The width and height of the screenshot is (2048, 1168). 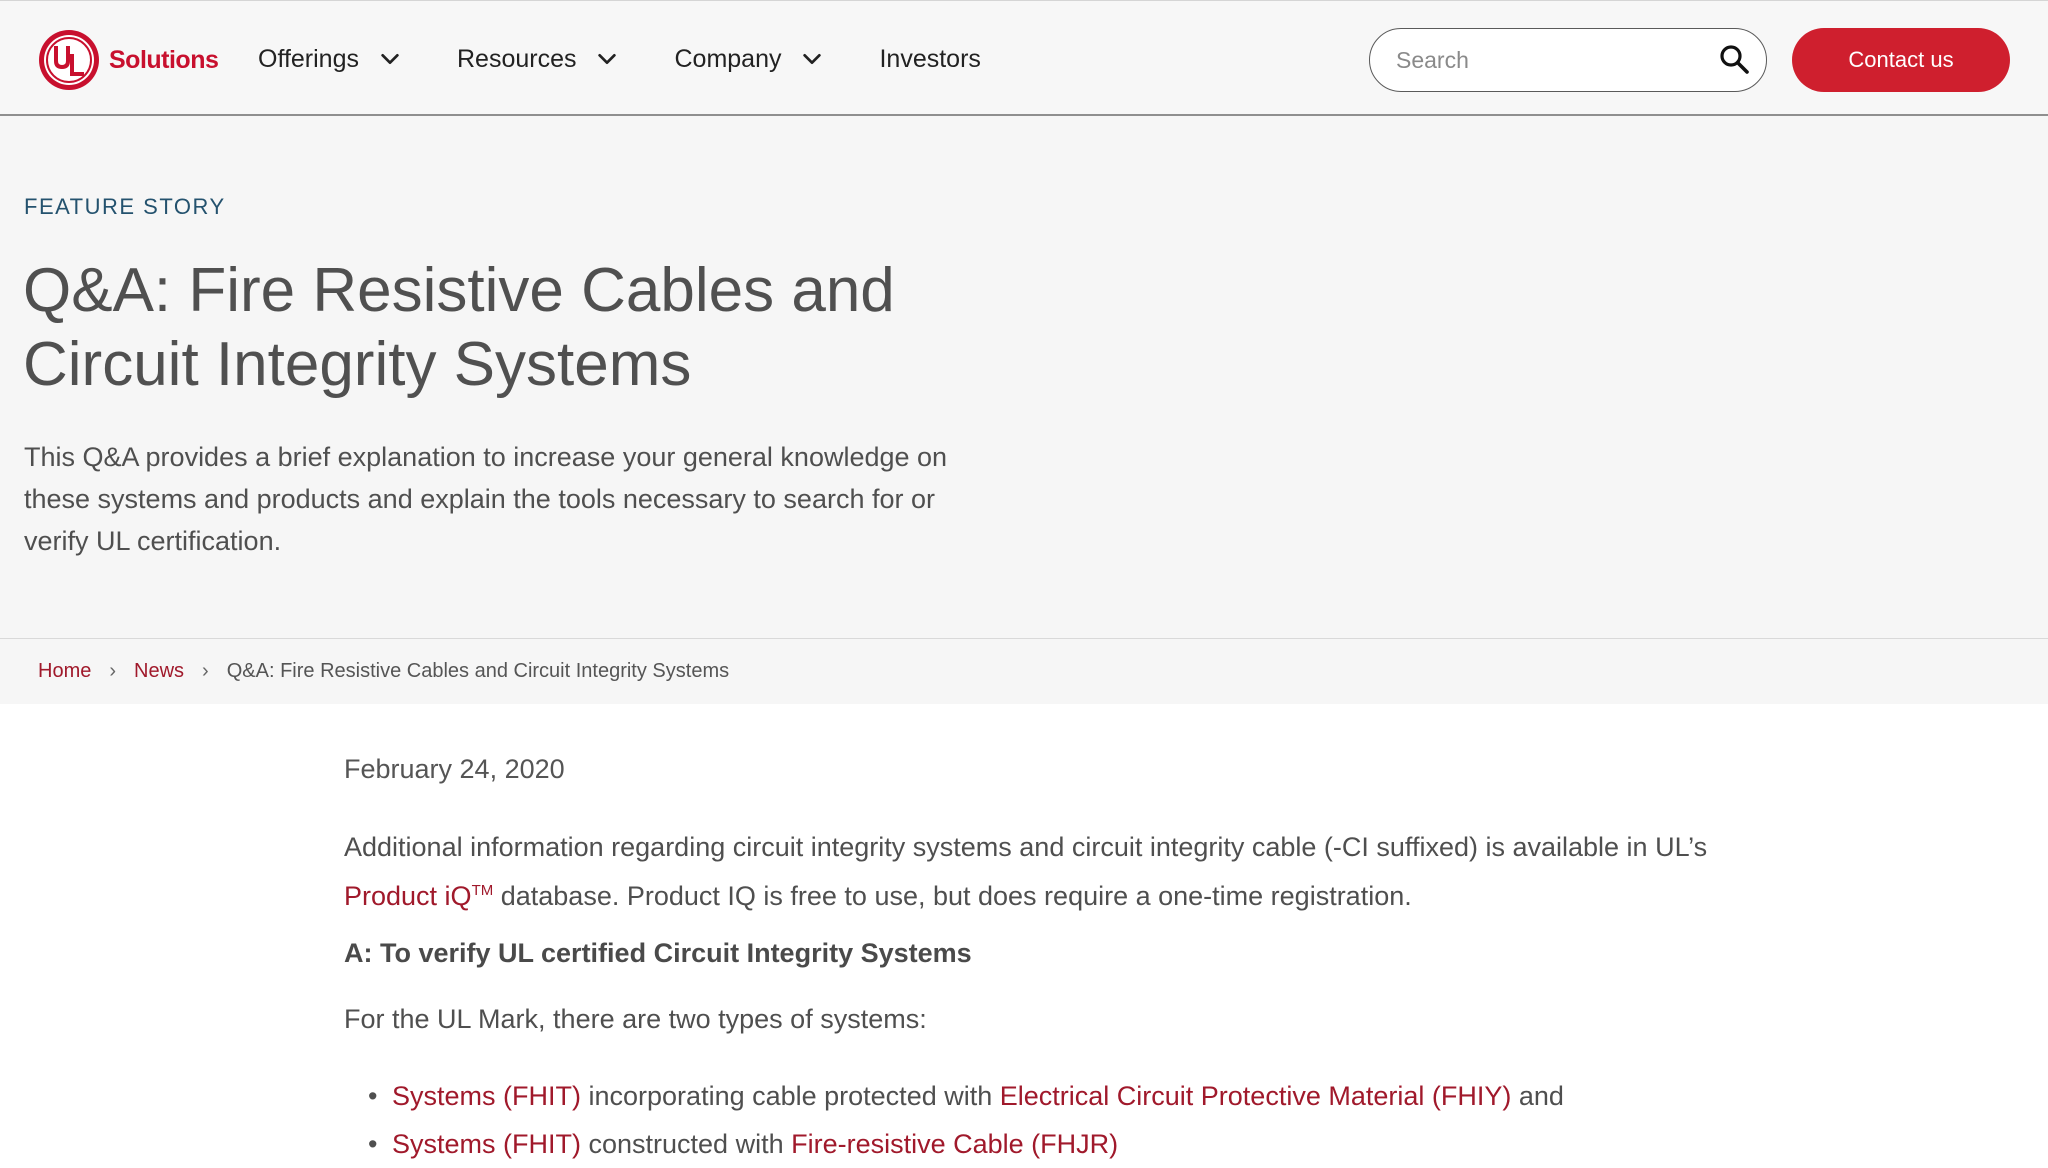 What do you see at coordinates (164, 59) in the screenshot?
I see `logo-wordmark: Solutions` at bounding box center [164, 59].